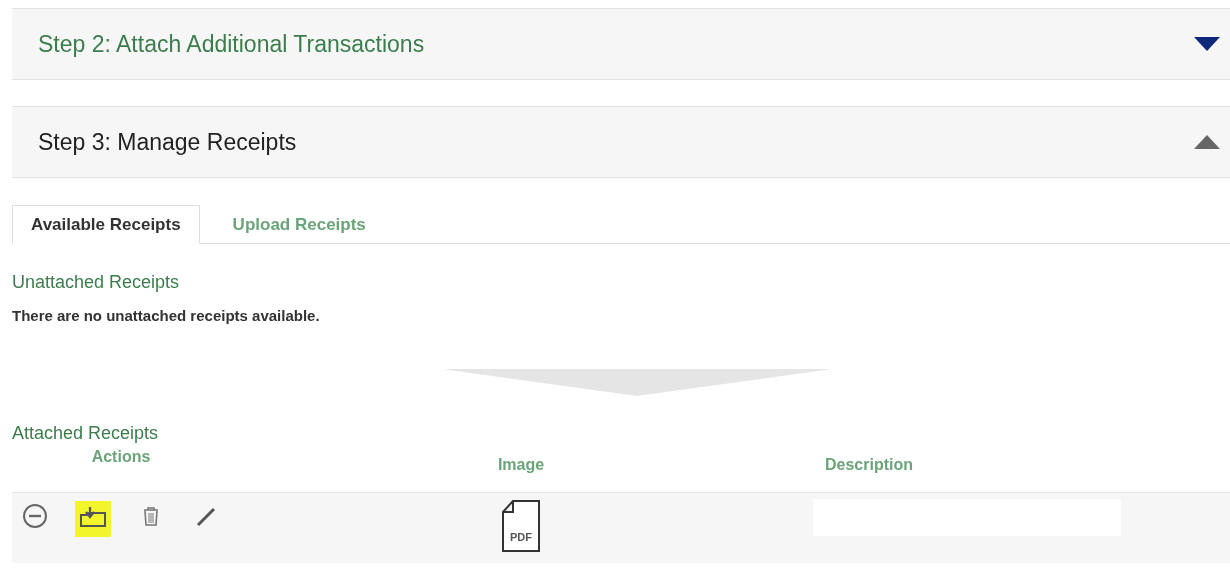 This screenshot has height=584, width=1230. Describe the element at coordinates (35, 516) in the screenshot. I see `remove-icon` at that location.